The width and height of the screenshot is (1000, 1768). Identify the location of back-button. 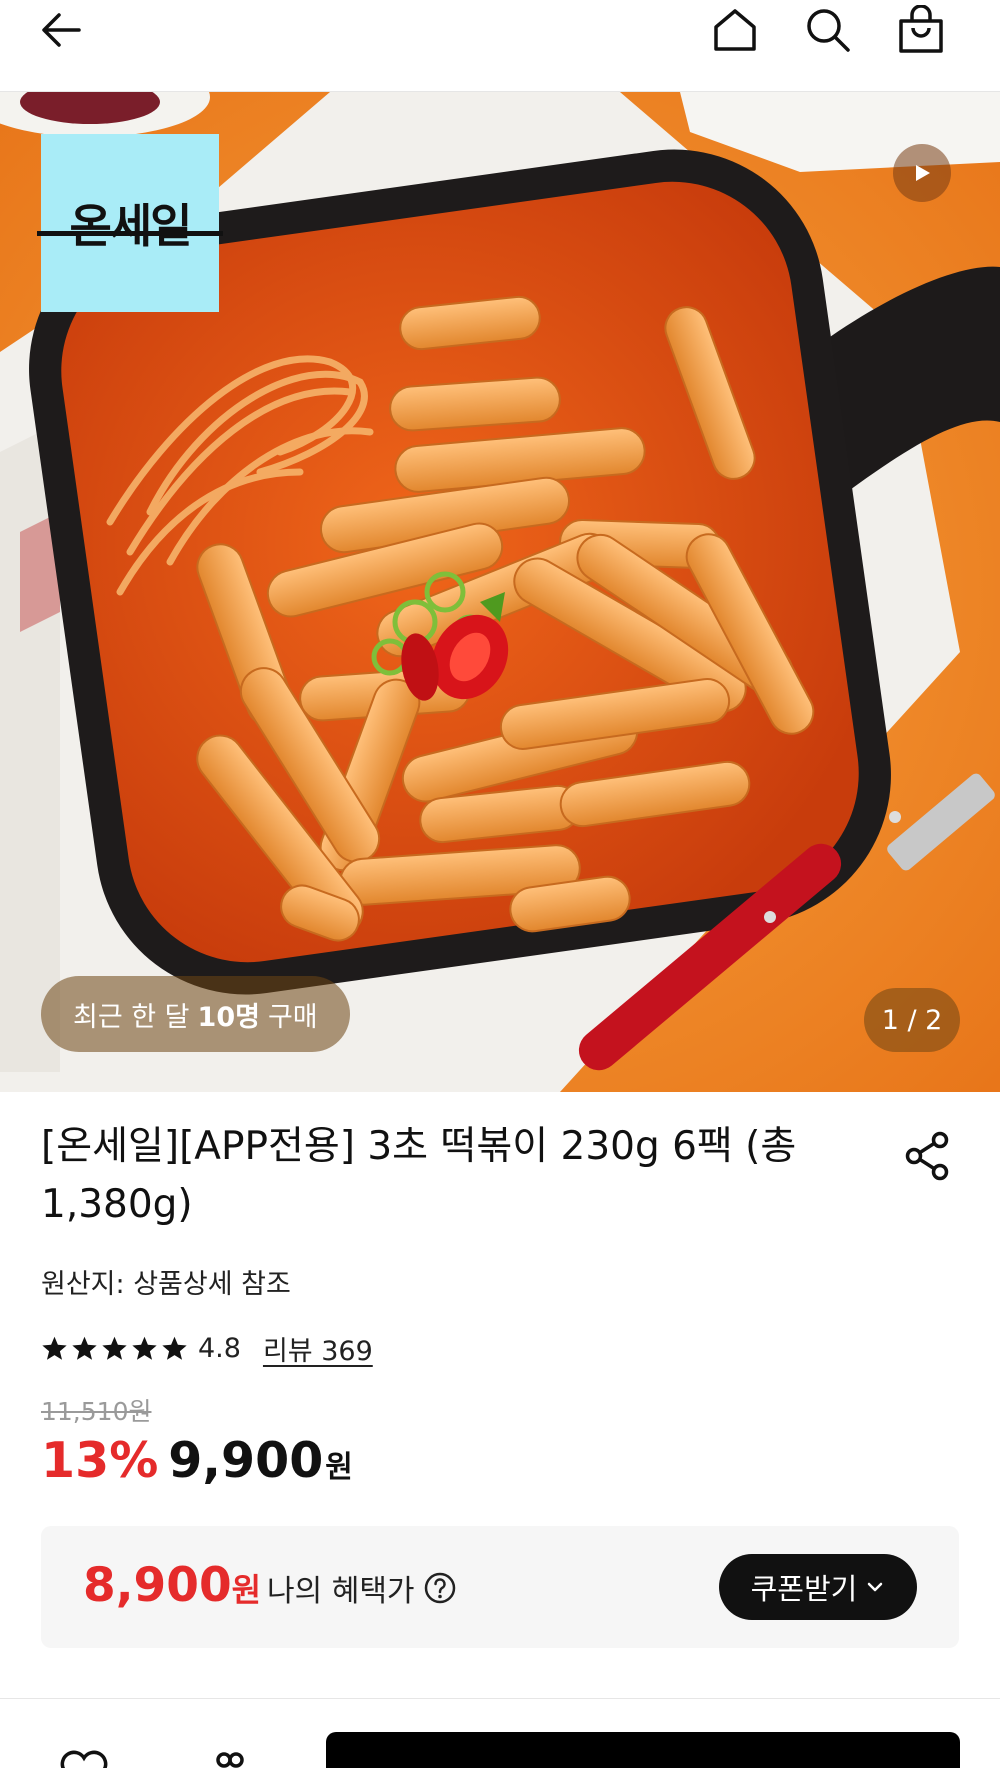
(62, 30).